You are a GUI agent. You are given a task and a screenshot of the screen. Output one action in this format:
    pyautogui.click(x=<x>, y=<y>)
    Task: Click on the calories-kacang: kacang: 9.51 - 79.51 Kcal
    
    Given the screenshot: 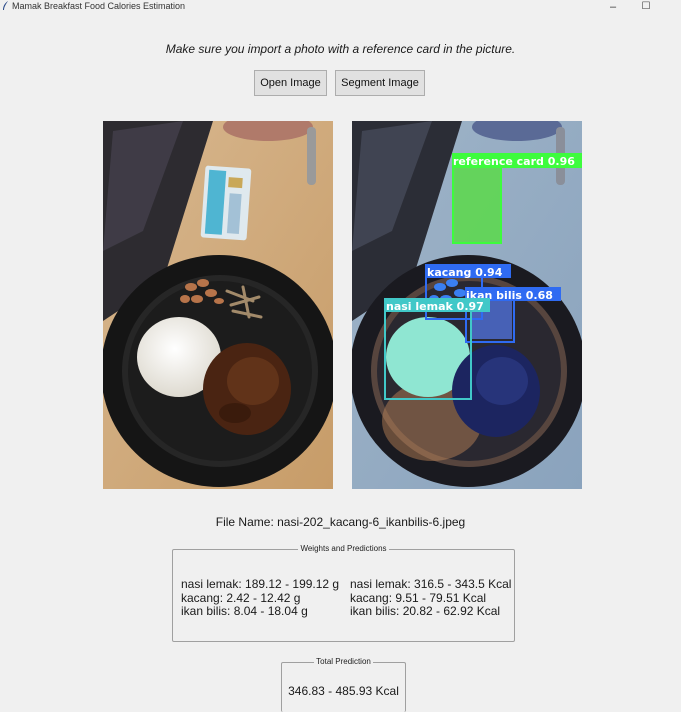 What is the action you would take?
    pyautogui.click(x=418, y=597)
    